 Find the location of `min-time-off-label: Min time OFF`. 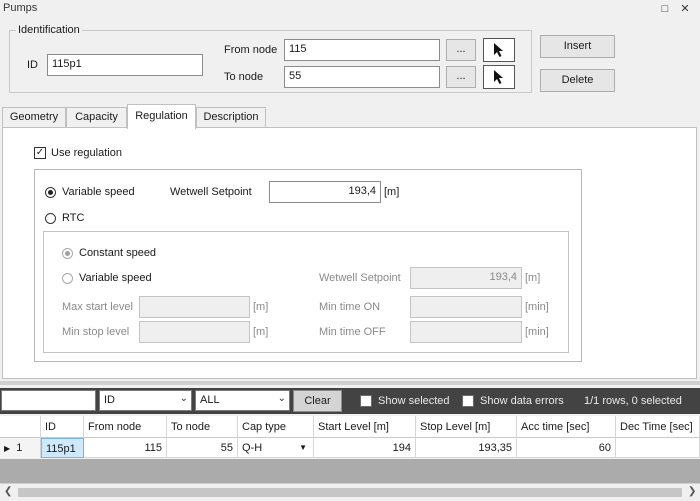

min-time-off-label: Min time OFF is located at coordinates (352, 332).